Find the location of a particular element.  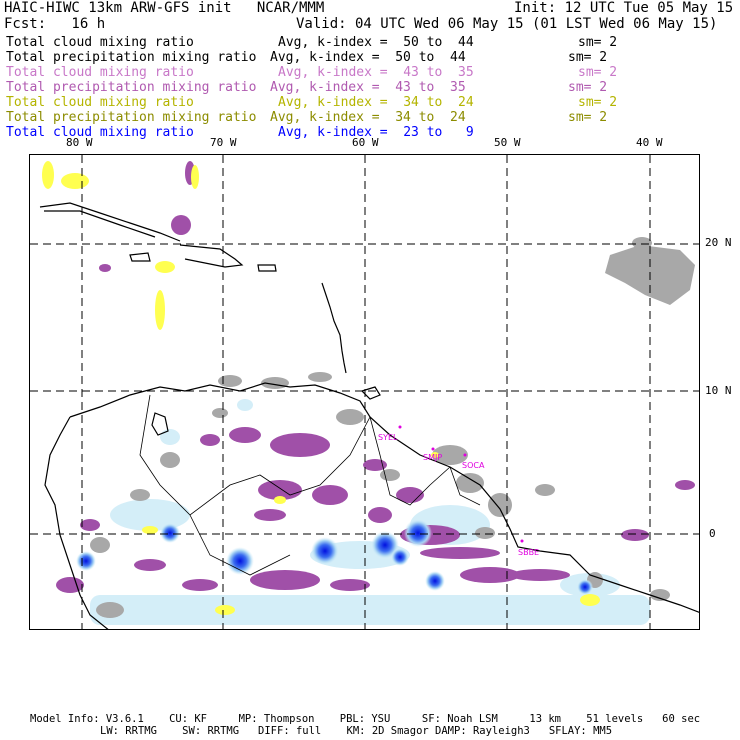

legend-range-5: Avg, k-index = 34 to 24 is located at coordinates (368, 117).